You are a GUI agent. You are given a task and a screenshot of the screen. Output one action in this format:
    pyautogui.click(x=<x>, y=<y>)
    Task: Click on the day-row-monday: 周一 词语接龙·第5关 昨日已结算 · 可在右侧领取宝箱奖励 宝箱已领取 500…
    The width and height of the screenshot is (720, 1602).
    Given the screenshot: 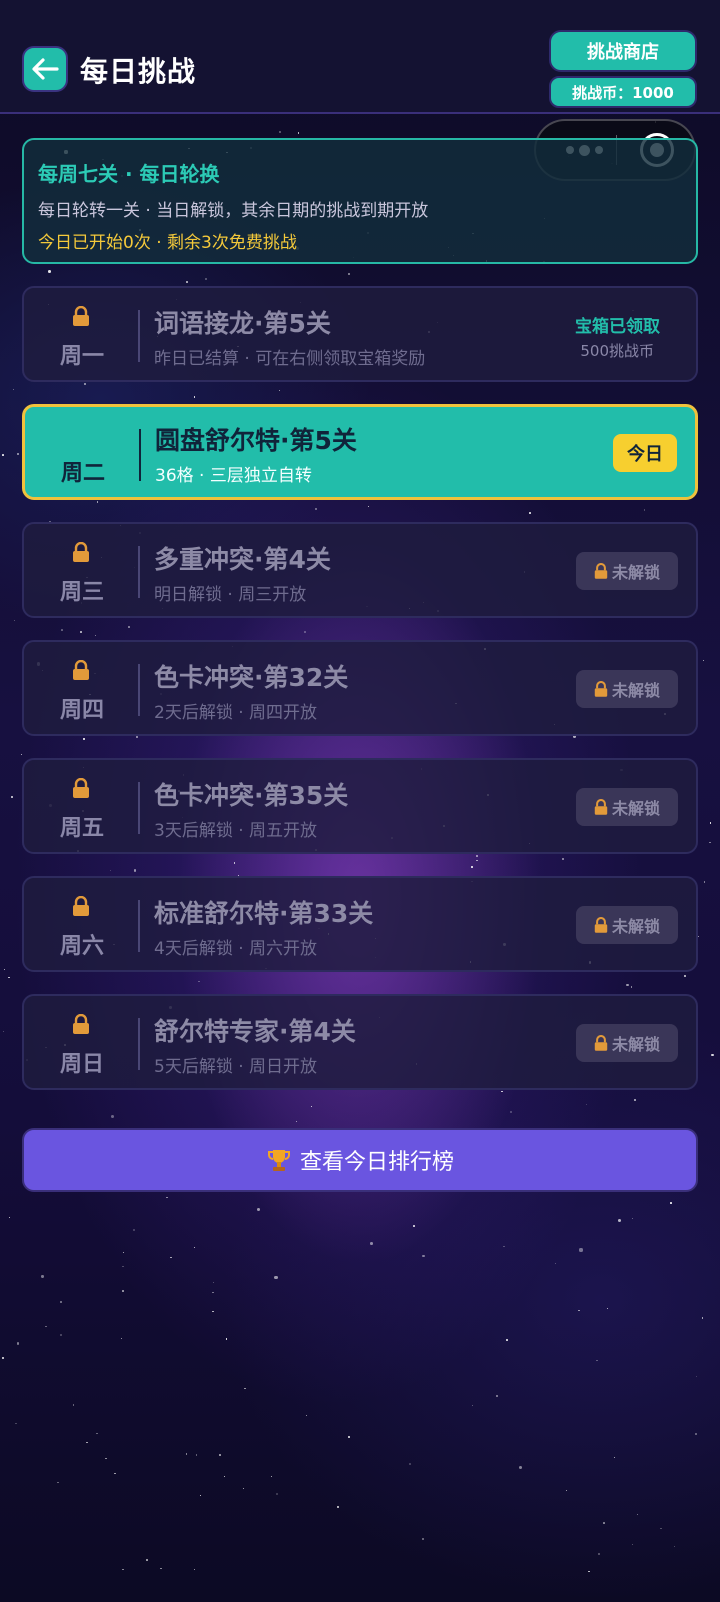 What is the action you would take?
    pyautogui.click(x=360, y=334)
    